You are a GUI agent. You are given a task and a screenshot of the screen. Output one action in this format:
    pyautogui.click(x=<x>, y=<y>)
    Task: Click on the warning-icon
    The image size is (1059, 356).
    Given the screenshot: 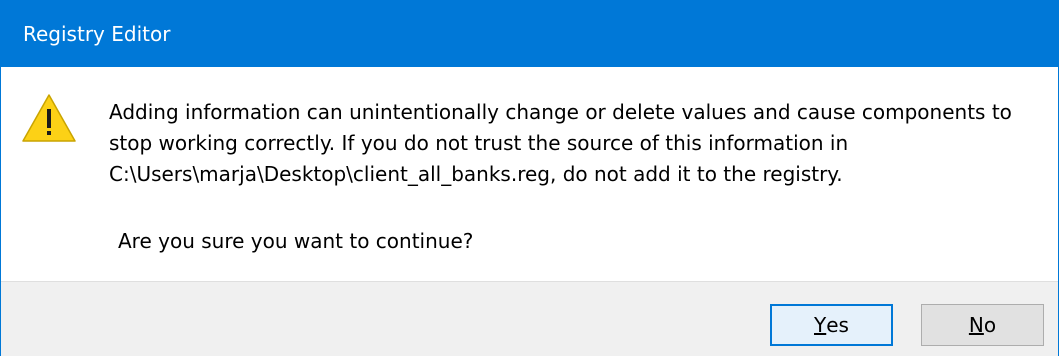 What is the action you would take?
    pyautogui.click(x=49, y=118)
    